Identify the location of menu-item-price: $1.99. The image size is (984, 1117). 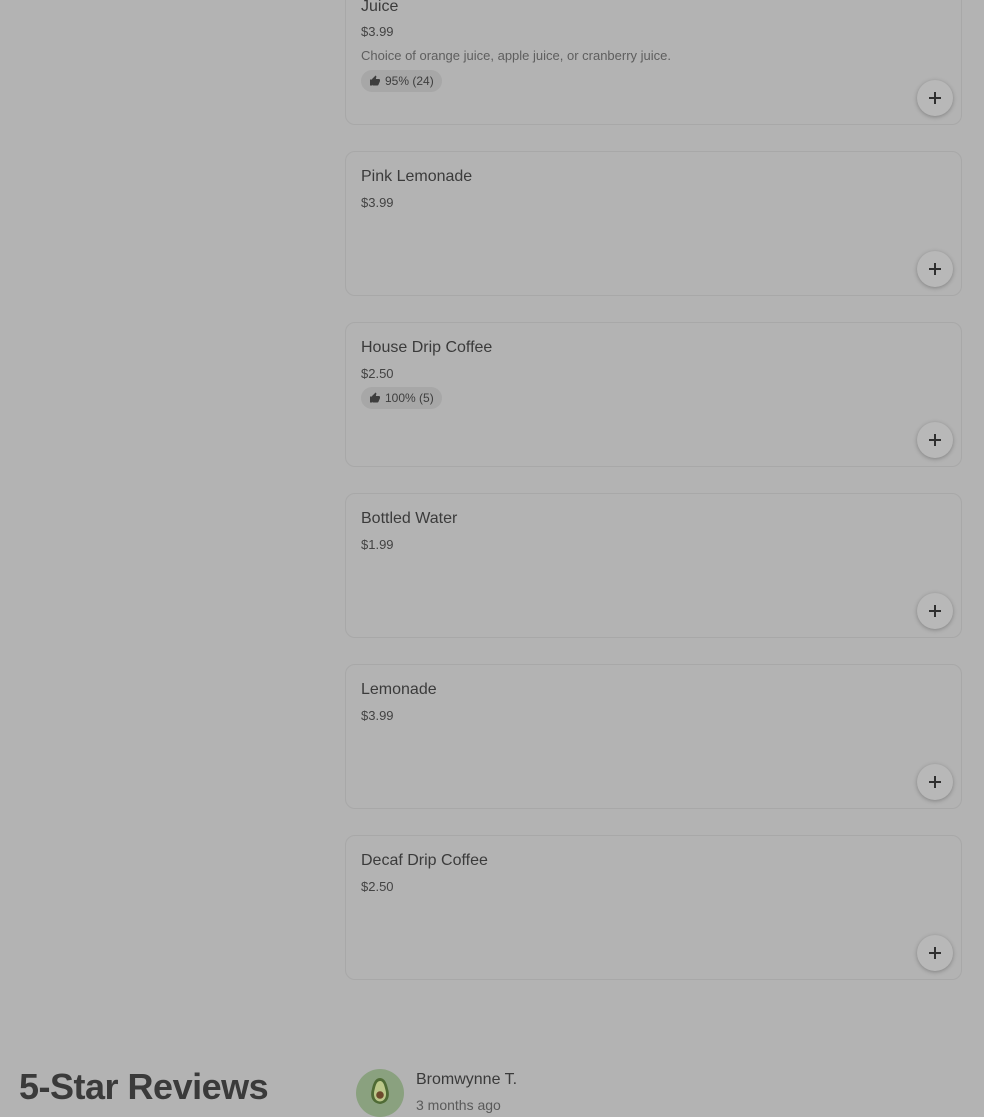
(377, 544).